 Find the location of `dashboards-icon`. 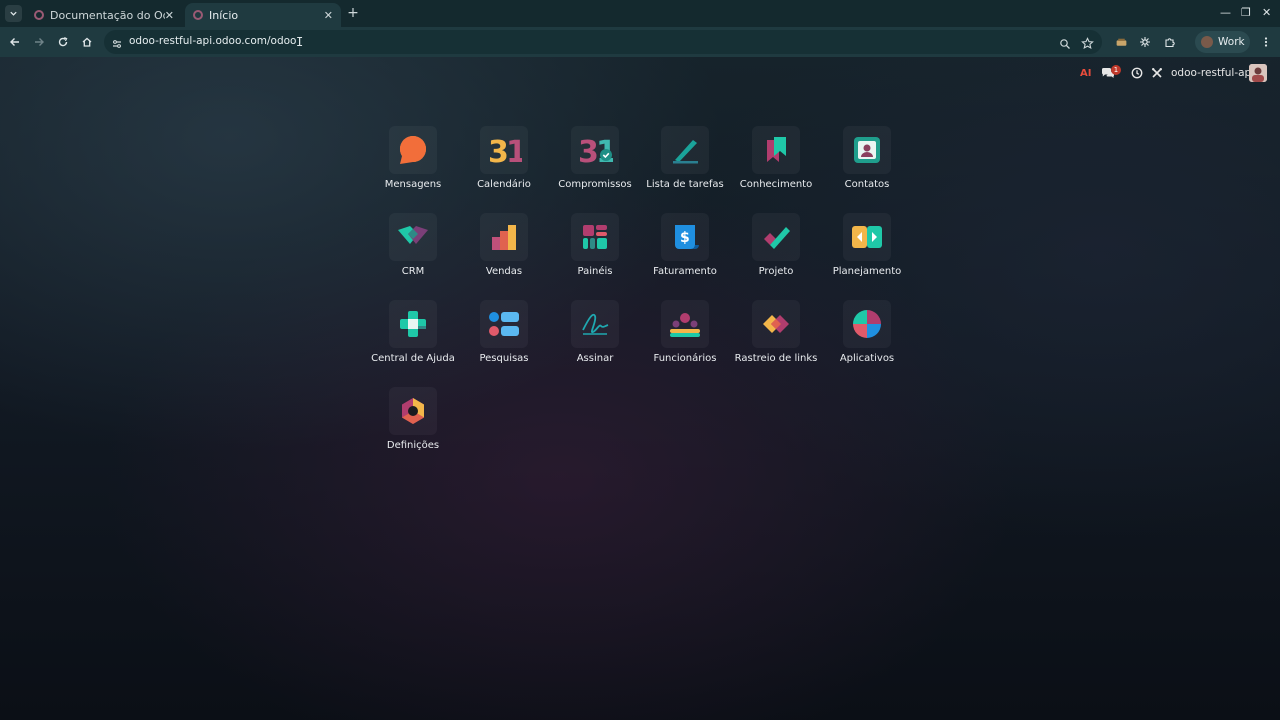

dashboards-icon is located at coordinates (595, 237).